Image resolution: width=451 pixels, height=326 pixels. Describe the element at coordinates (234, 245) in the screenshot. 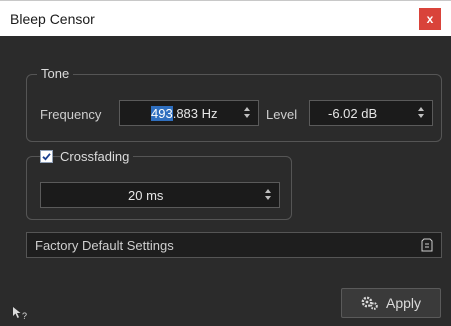

I see `preset-bar: Factory Default Settings` at that location.